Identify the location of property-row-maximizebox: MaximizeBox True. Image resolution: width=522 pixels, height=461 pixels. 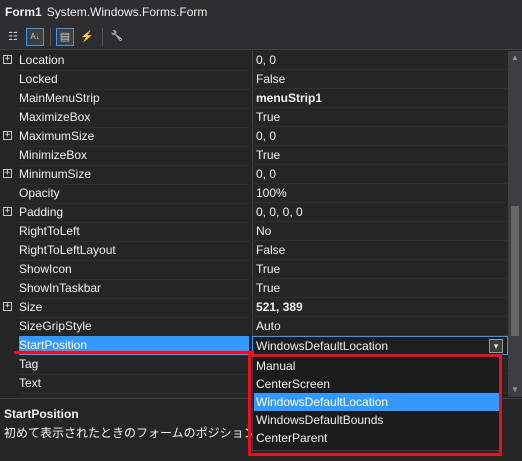
(254, 118).